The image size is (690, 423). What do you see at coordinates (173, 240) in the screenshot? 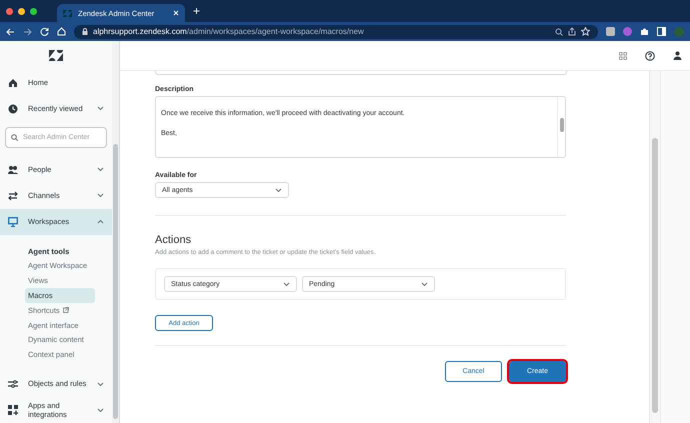
I see `section-heading: Actions` at bounding box center [173, 240].